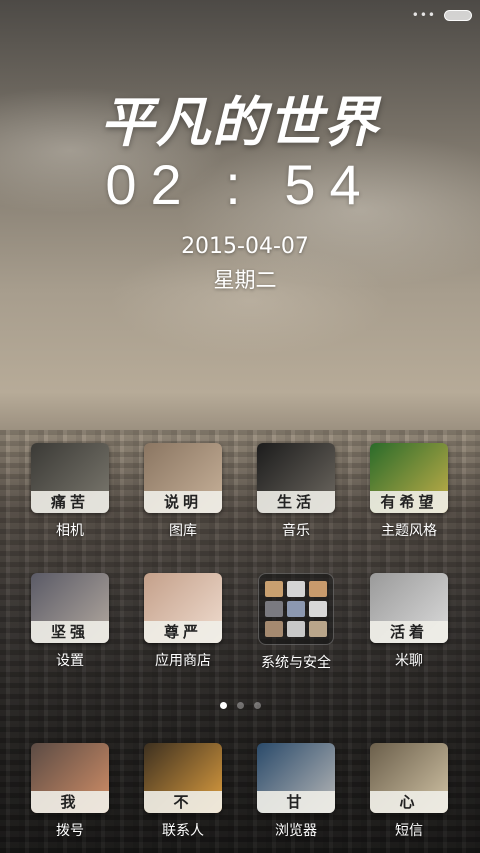 The width and height of the screenshot is (480, 853). I want to click on icon-caption: 坚强, so click(70, 632).